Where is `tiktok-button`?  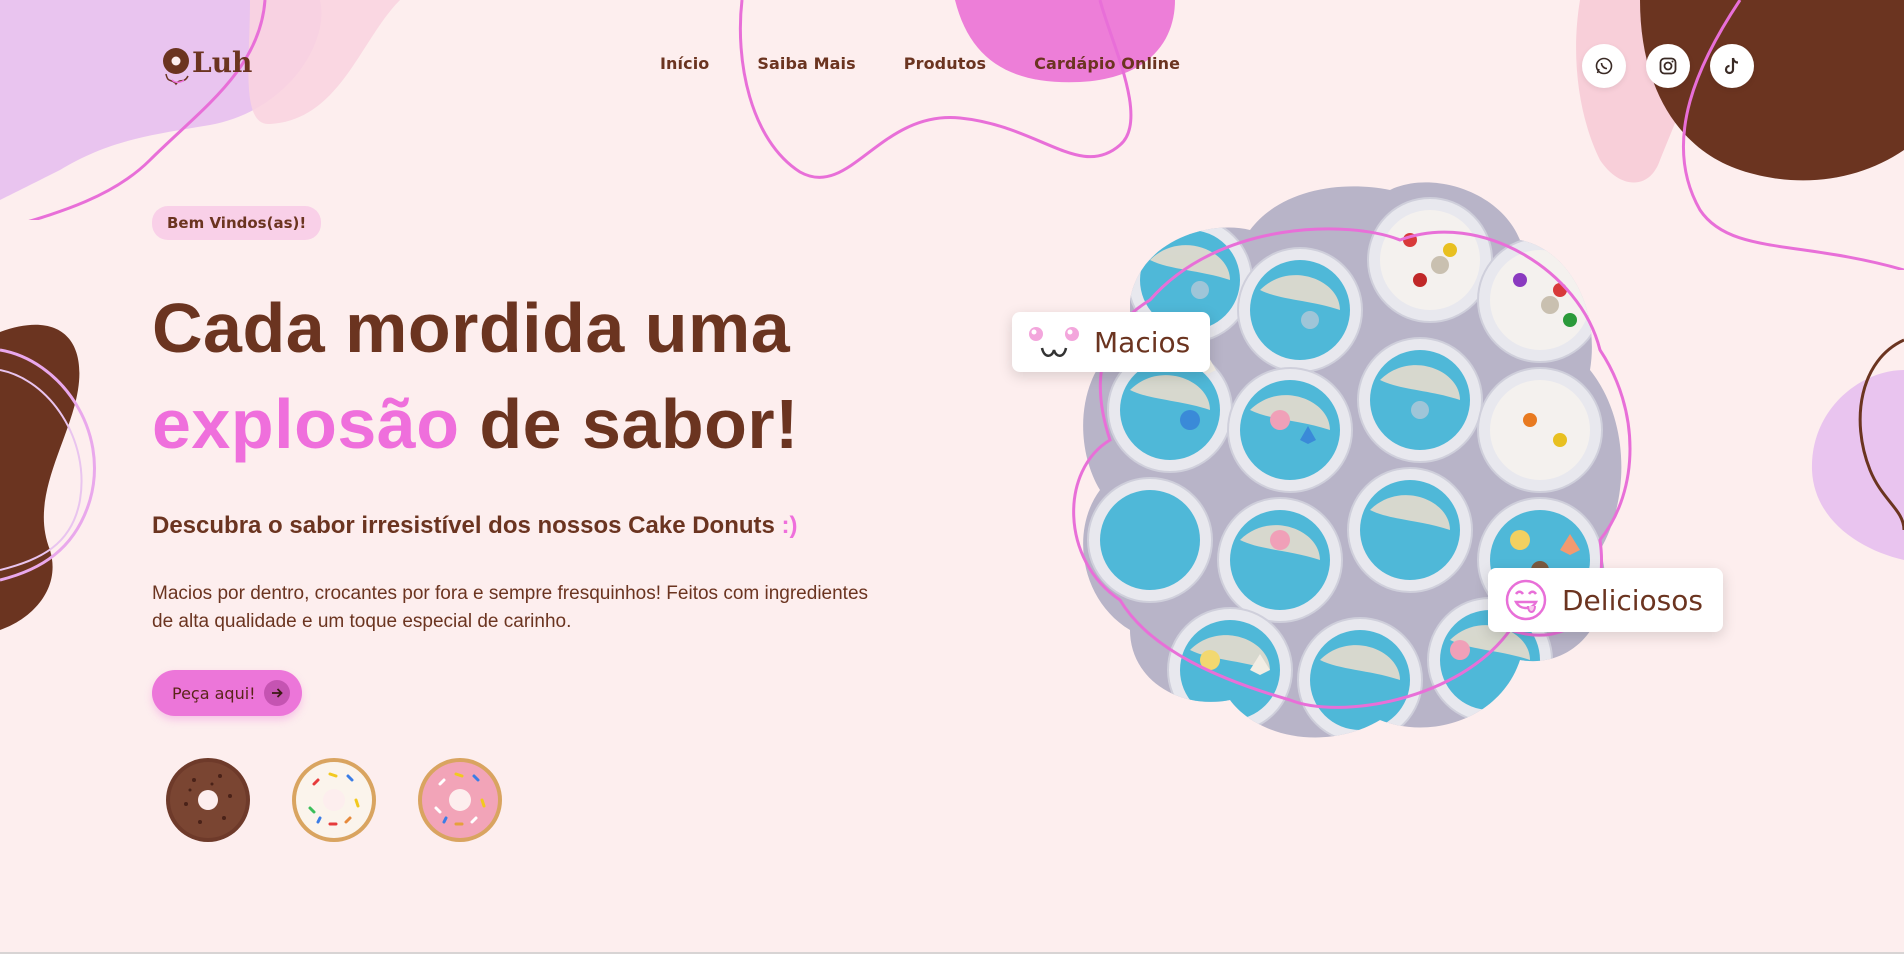 tiktok-button is located at coordinates (1732, 66).